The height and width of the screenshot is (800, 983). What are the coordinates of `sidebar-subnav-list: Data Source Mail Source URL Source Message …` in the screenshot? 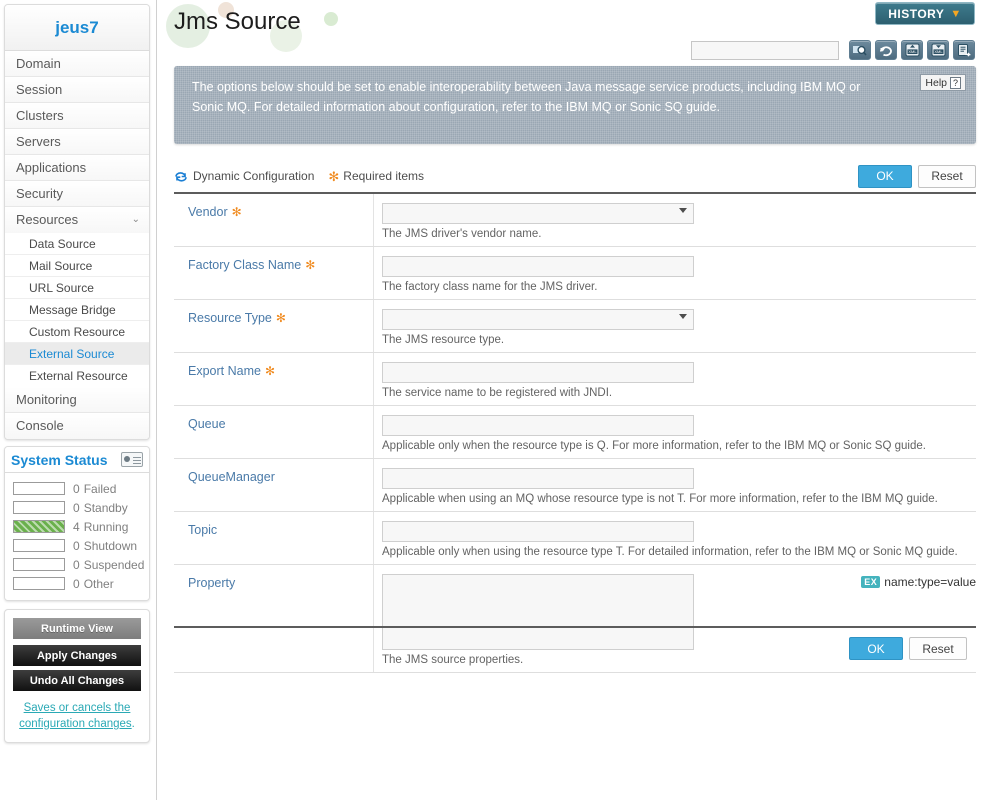 It's located at (77, 310).